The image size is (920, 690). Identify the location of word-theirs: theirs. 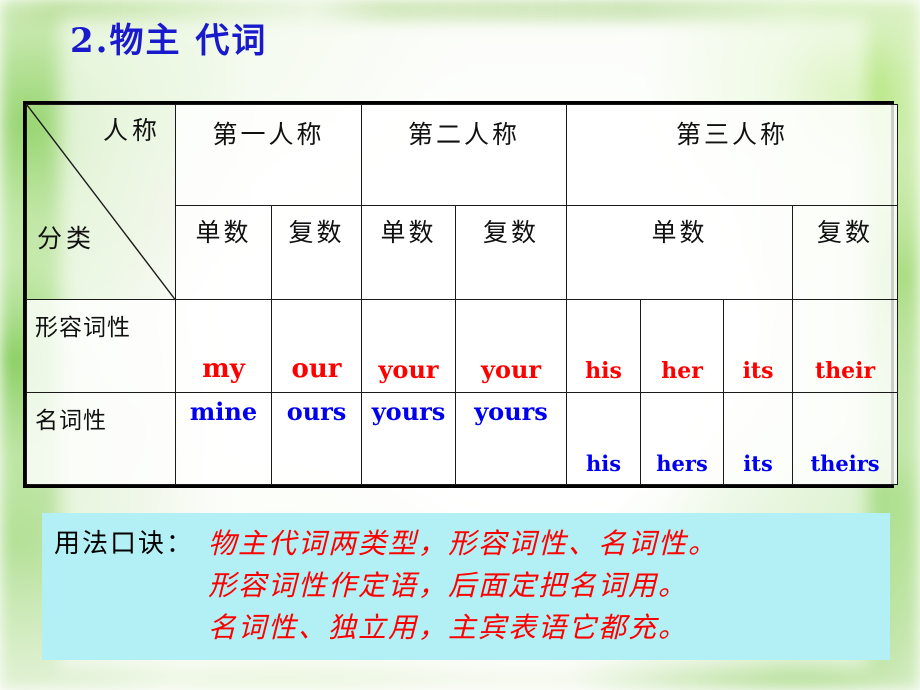
(845, 463).